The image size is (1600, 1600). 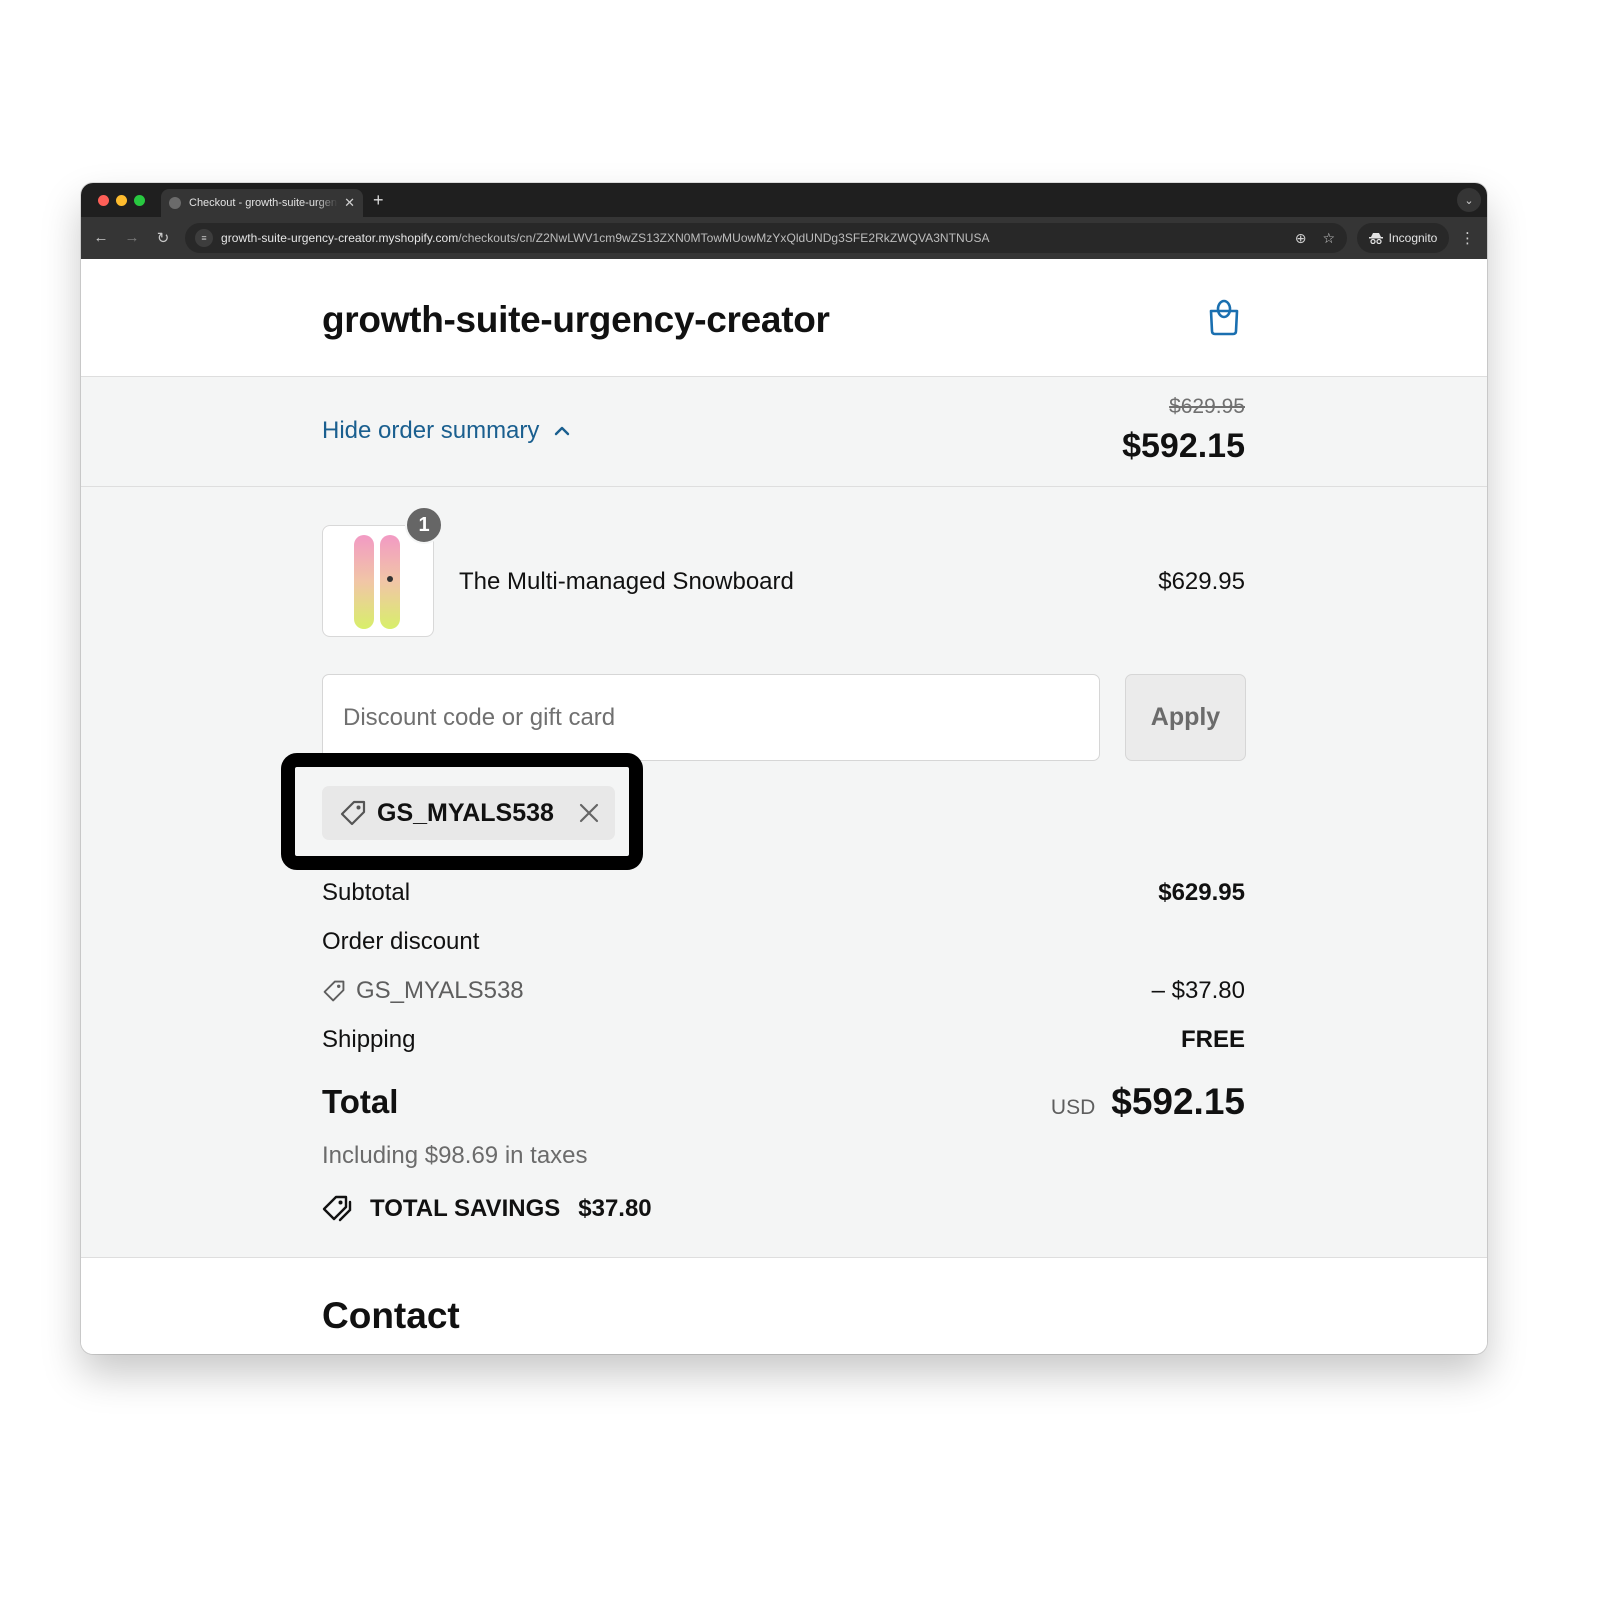 I want to click on tab-close-icon: ✕, so click(x=349, y=203).